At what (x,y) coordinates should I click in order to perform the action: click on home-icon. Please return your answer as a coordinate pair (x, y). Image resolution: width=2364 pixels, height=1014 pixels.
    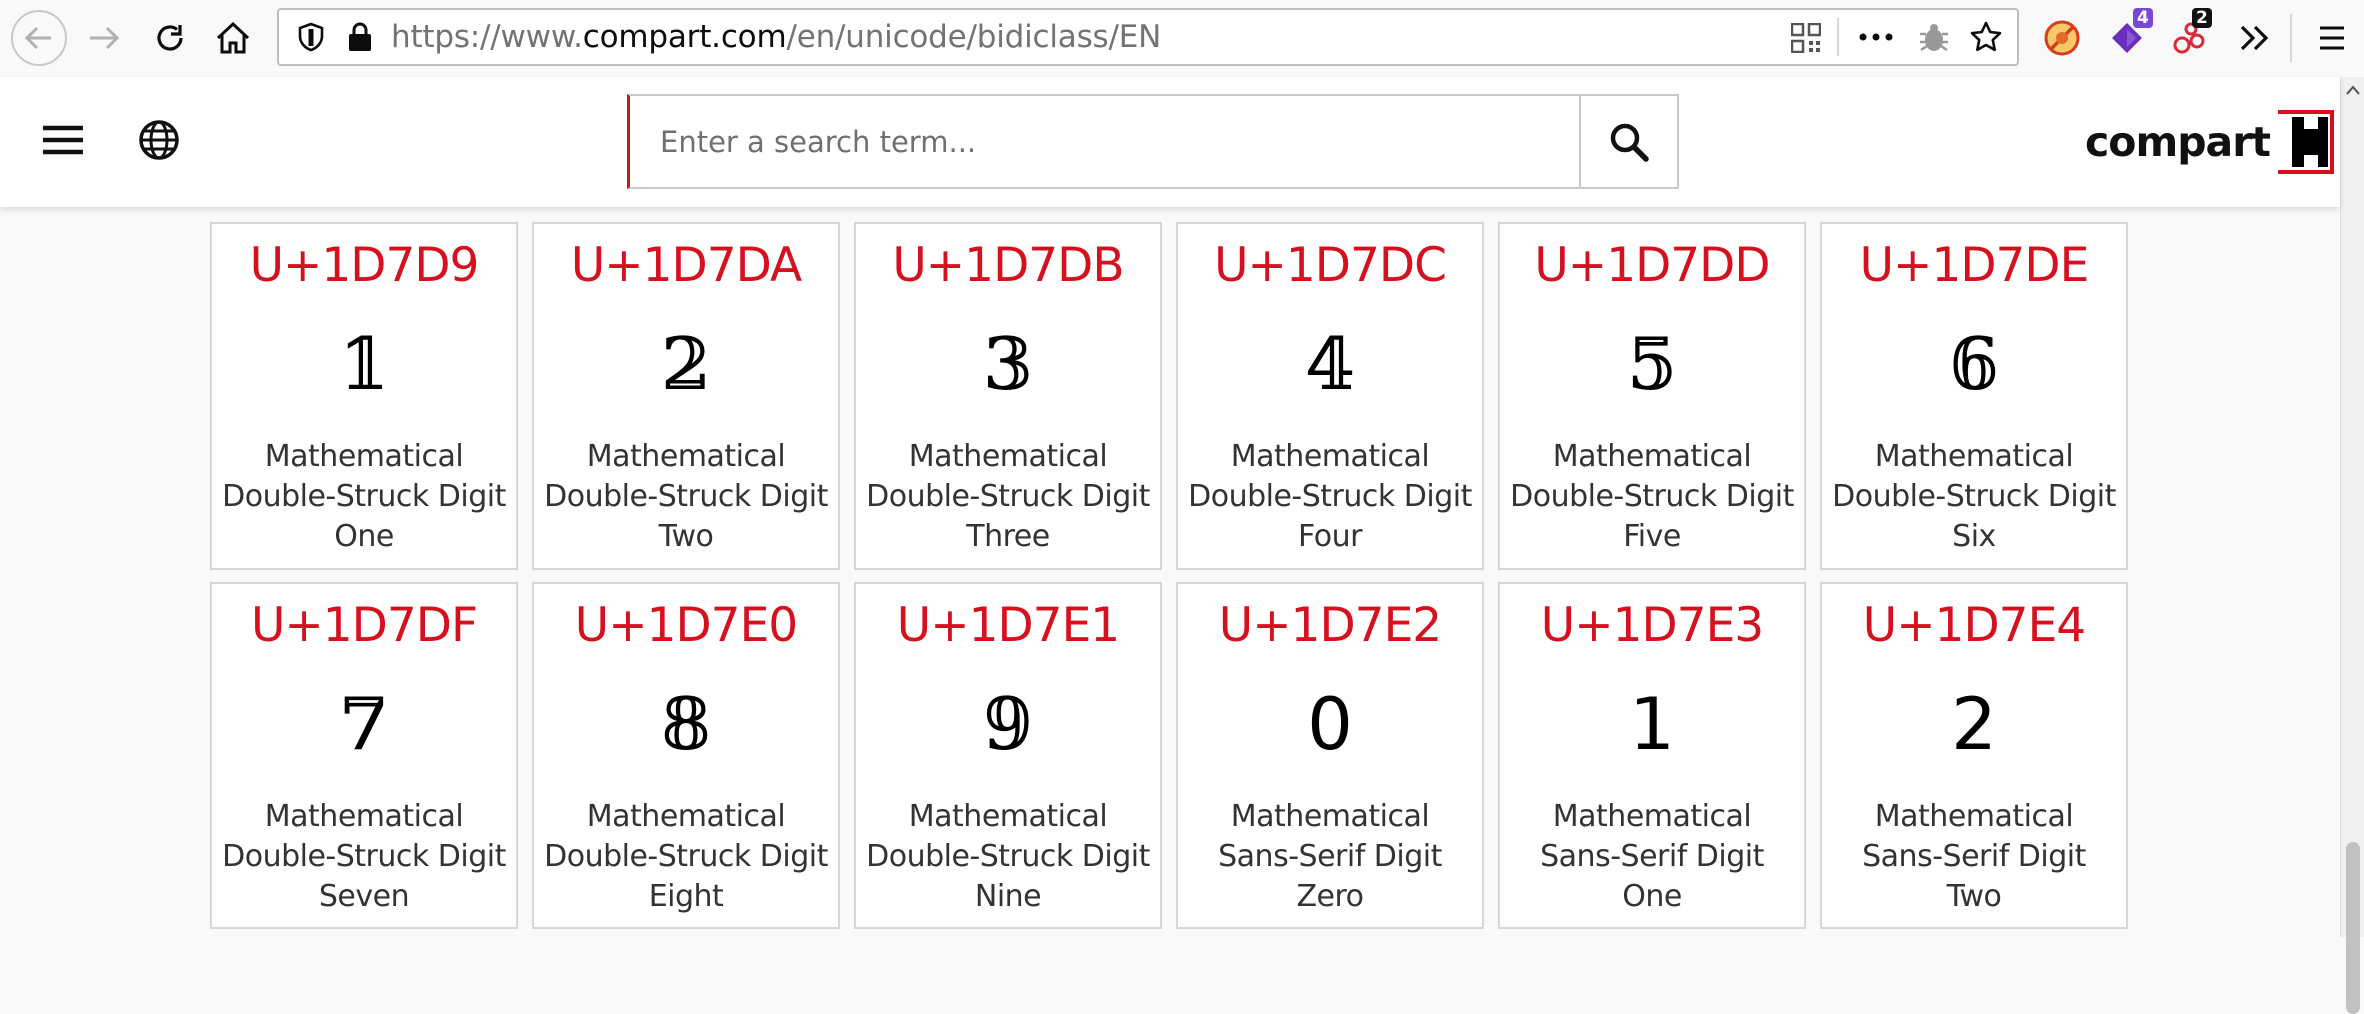
    Looking at the image, I should click on (233, 37).